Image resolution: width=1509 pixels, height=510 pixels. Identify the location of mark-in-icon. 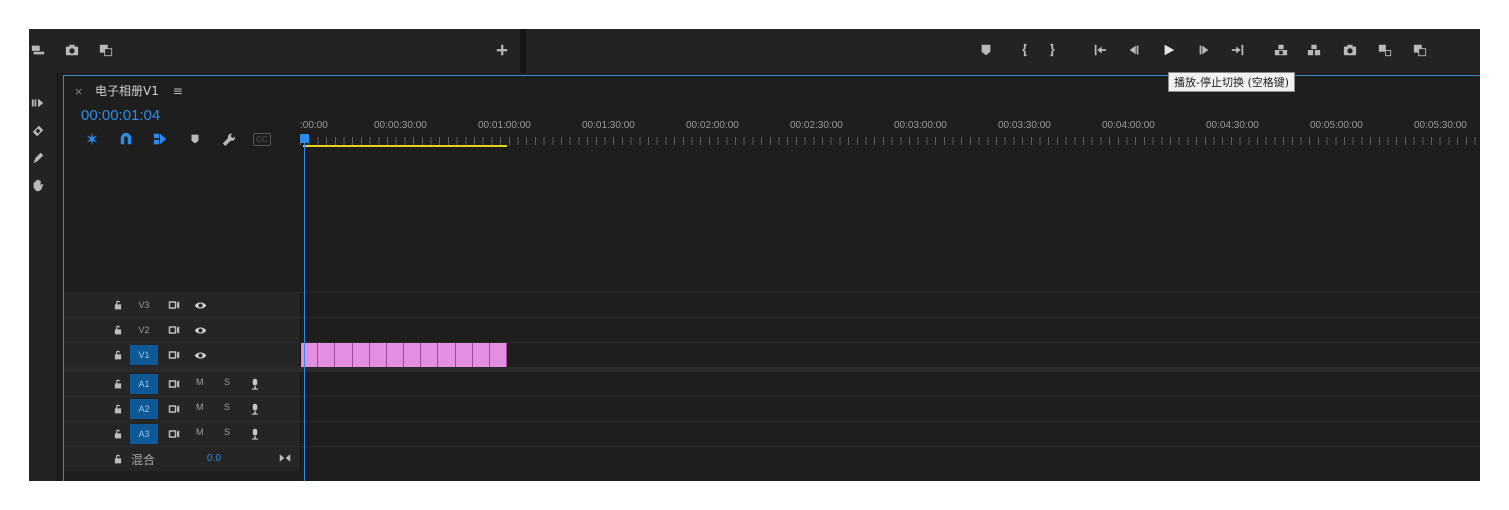
(1023, 50).